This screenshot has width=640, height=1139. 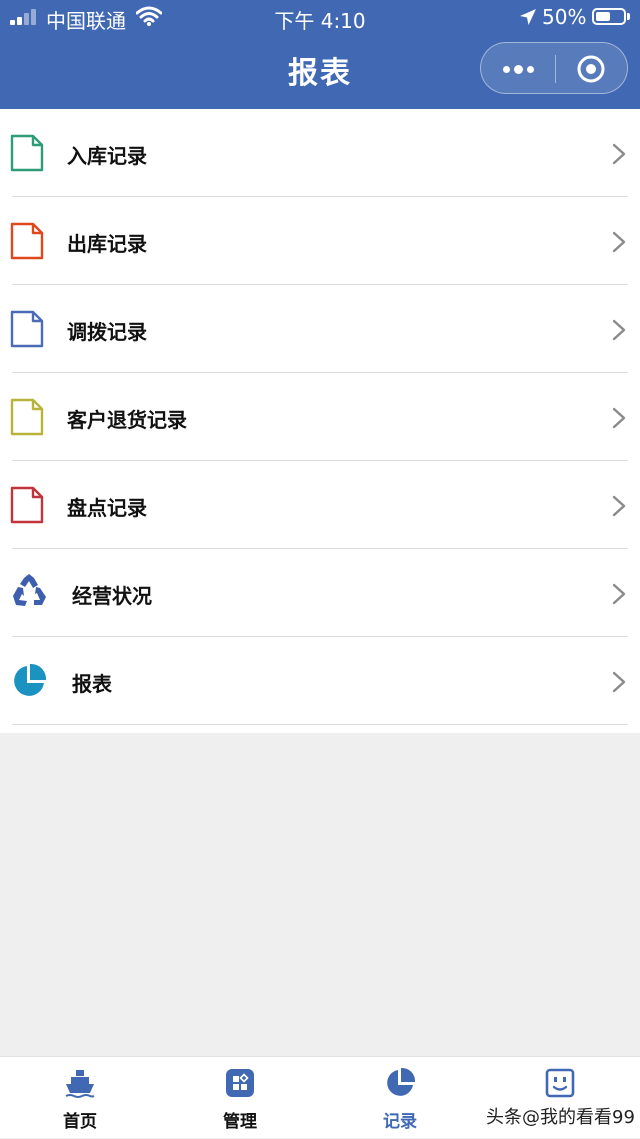 I want to click on top-bar: 中国联通 下午 4:10 50% 报表, so click(x=320, y=54).